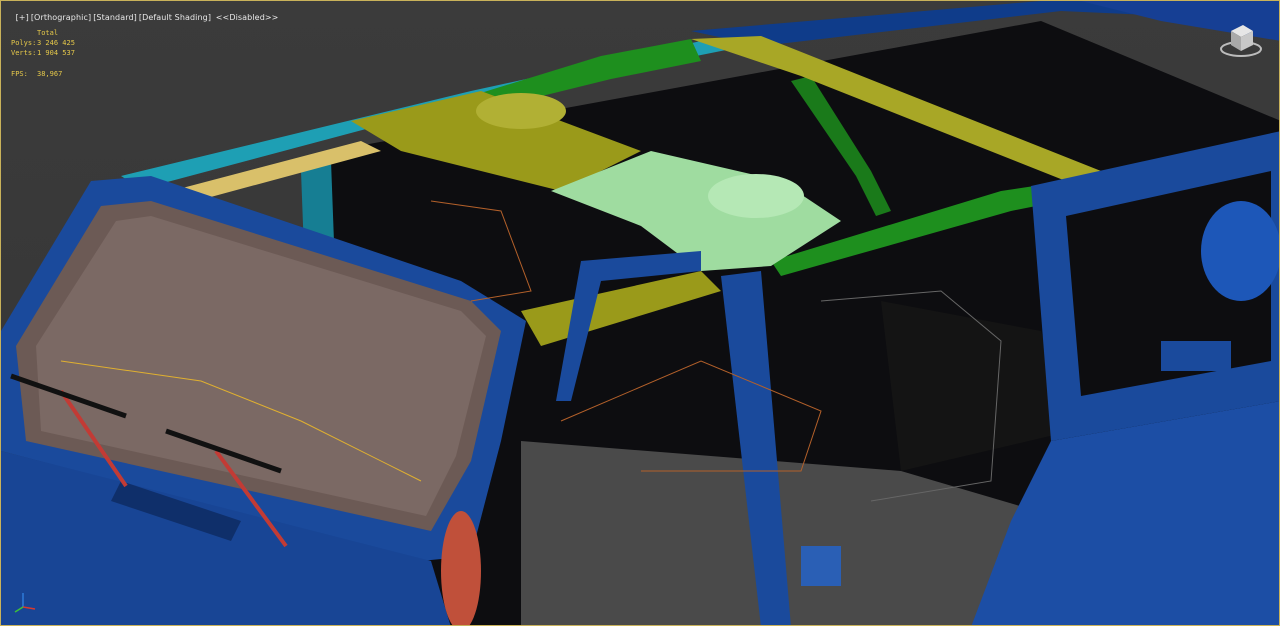 The width and height of the screenshot is (1280, 626). Describe the element at coordinates (25, 603) in the screenshot. I see `axis-tripod-icon` at that location.